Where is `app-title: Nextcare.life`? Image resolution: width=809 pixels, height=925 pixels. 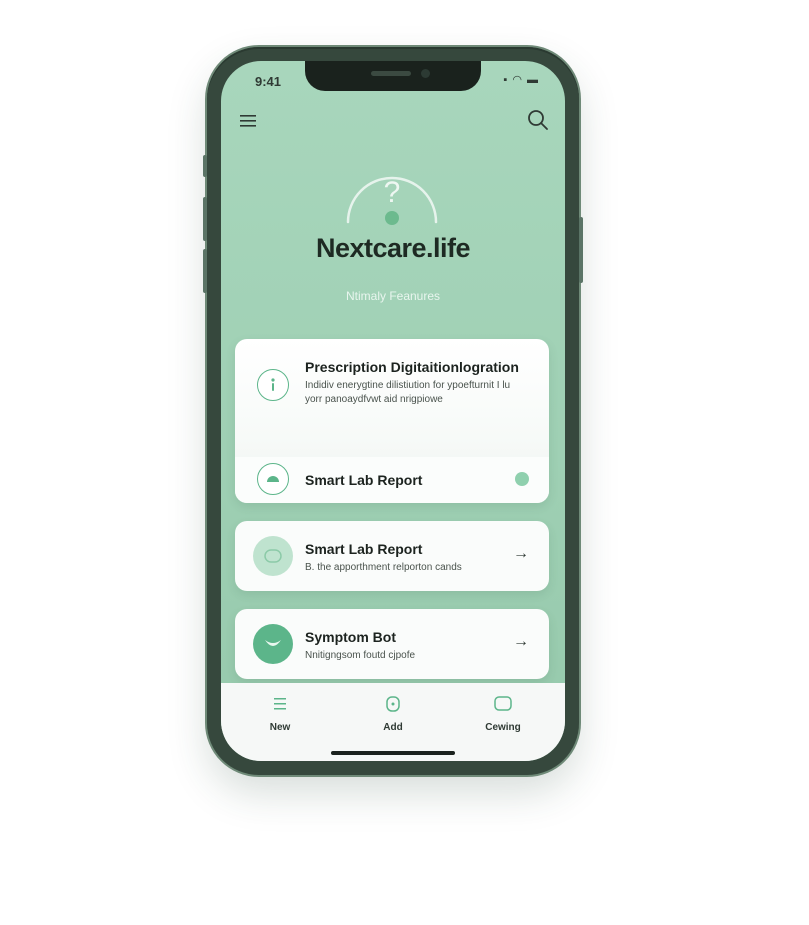
app-title: Nextcare.life is located at coordinates (393, 248).